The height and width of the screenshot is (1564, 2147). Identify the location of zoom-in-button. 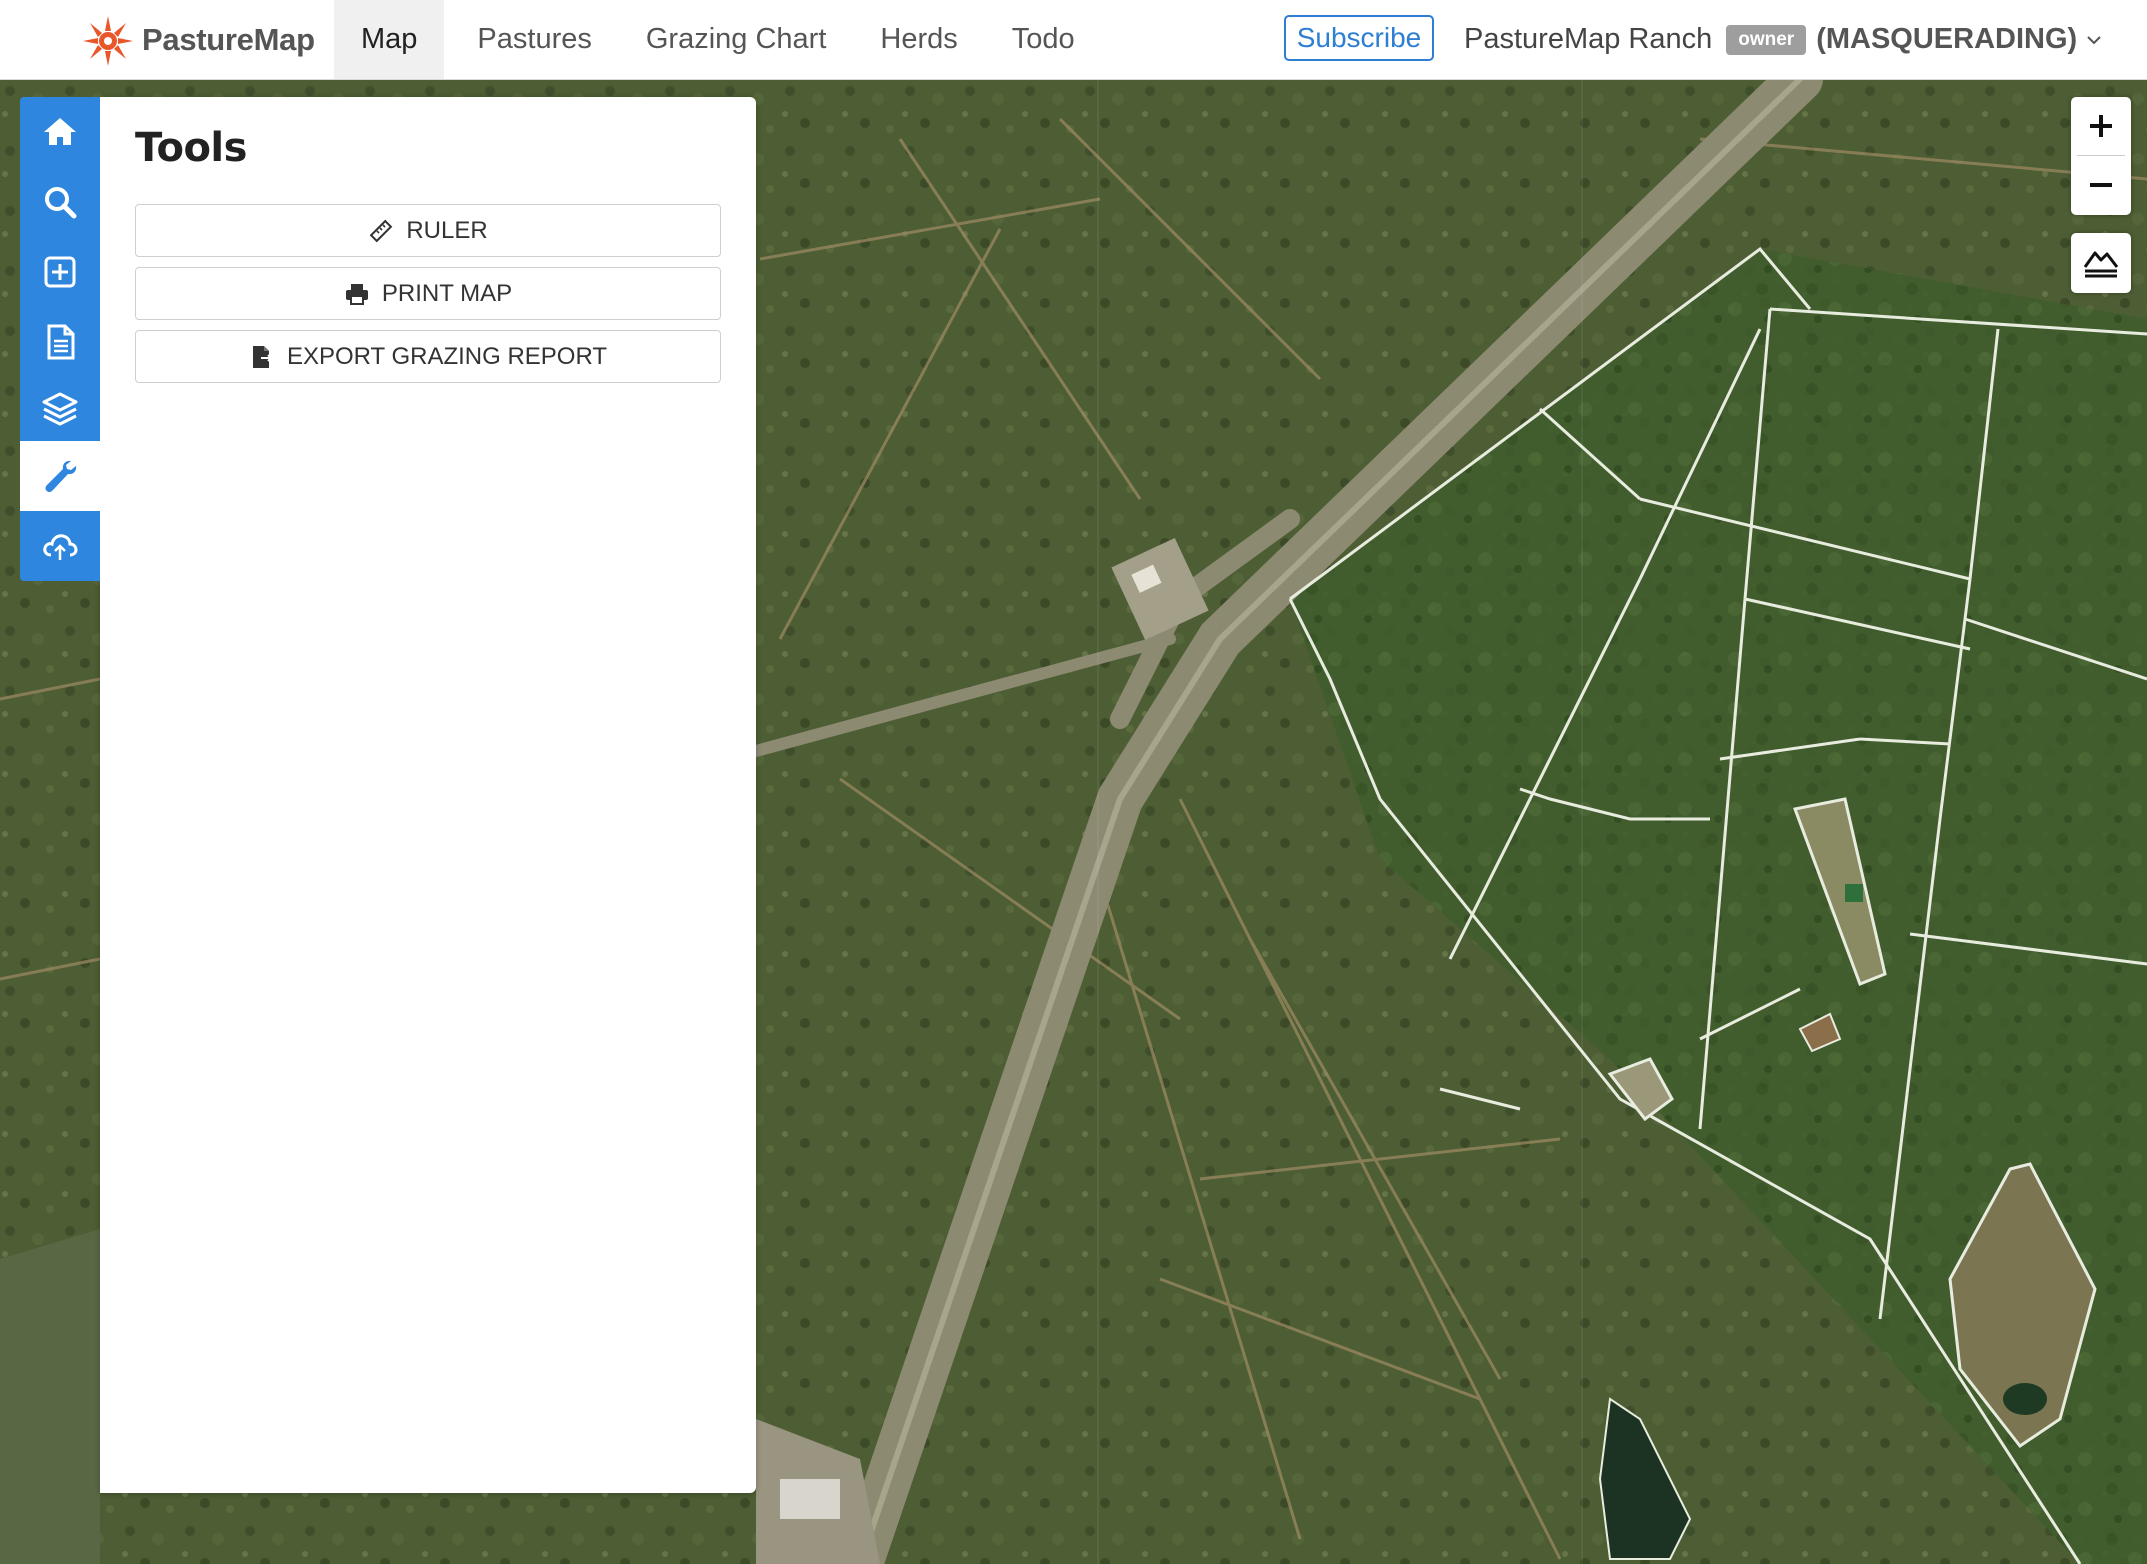
(2101, 126).